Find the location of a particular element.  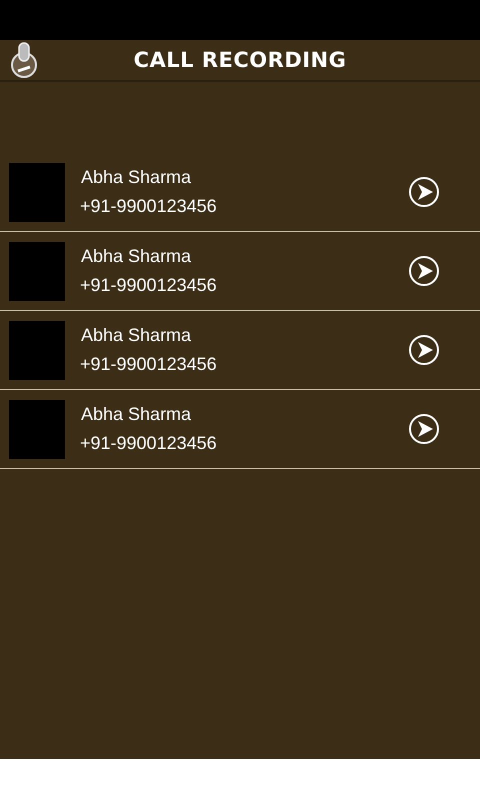

app-title: CALL RECORDING is located at coordinates (240, 60).